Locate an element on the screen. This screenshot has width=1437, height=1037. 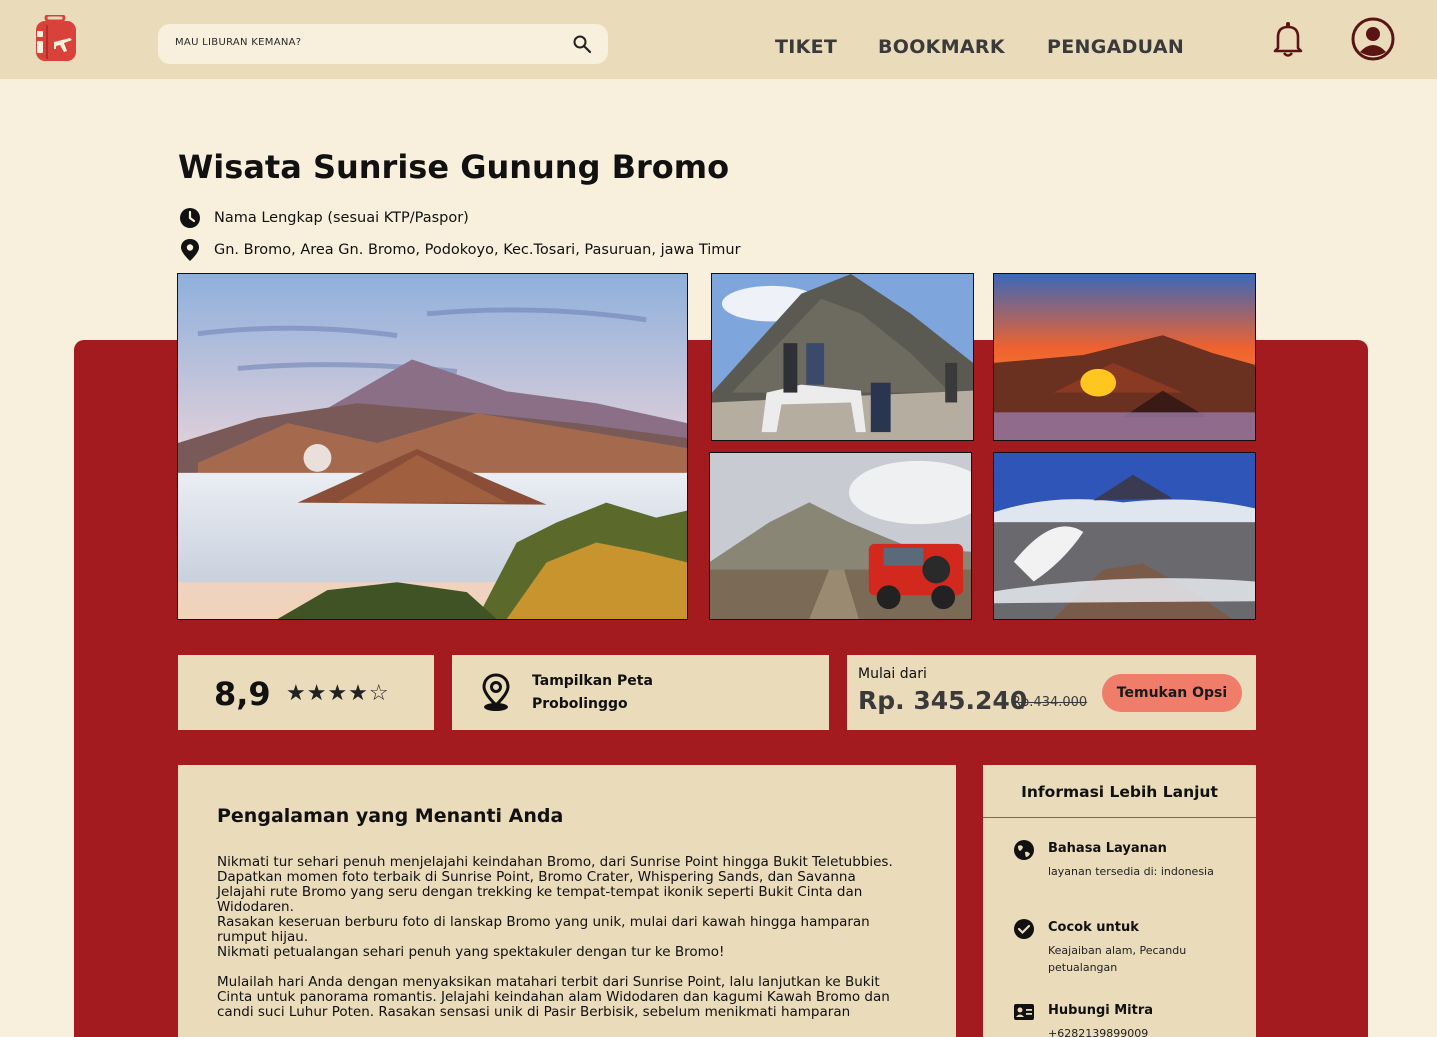
nav-pengaduan: PENGADUAN is located at coordinates (1115, 47).